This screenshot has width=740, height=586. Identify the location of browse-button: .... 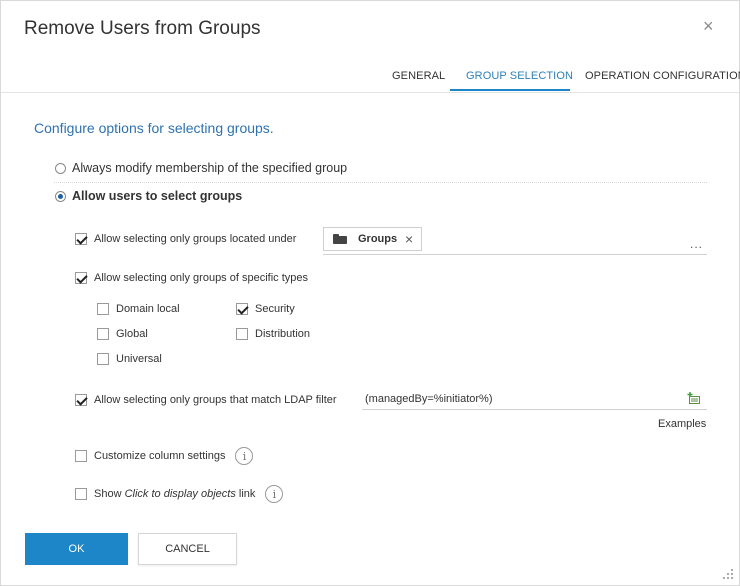
(696, 244).